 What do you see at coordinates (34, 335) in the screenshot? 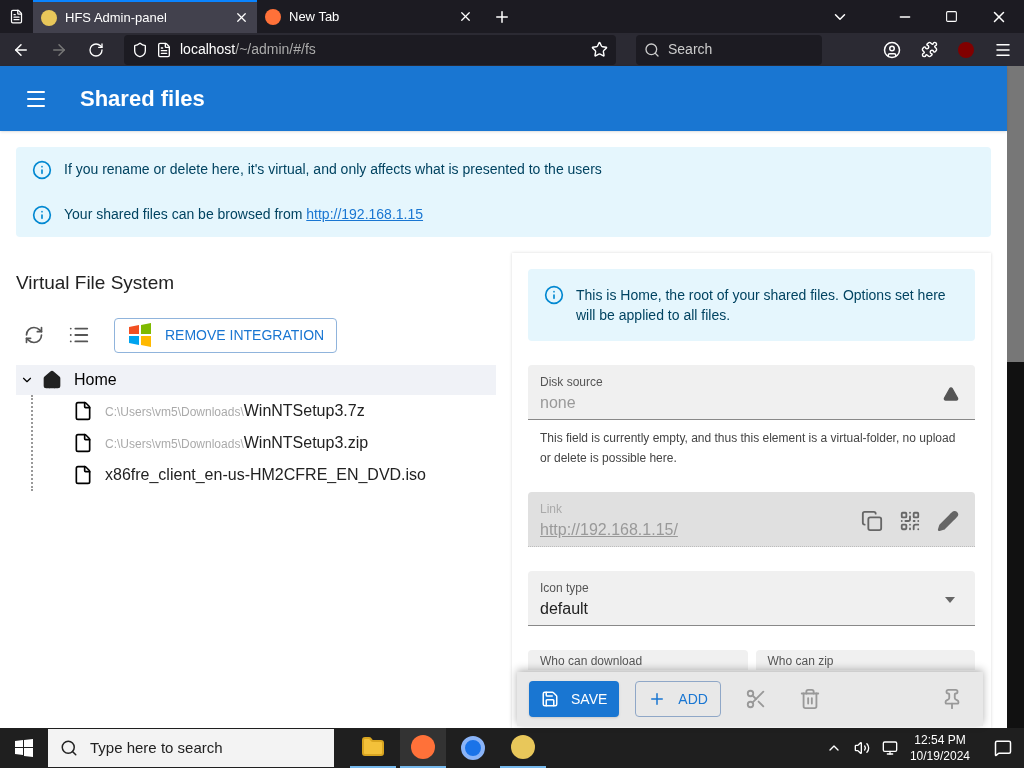
I see `refresh-icon` at bounding box center [34, 335].